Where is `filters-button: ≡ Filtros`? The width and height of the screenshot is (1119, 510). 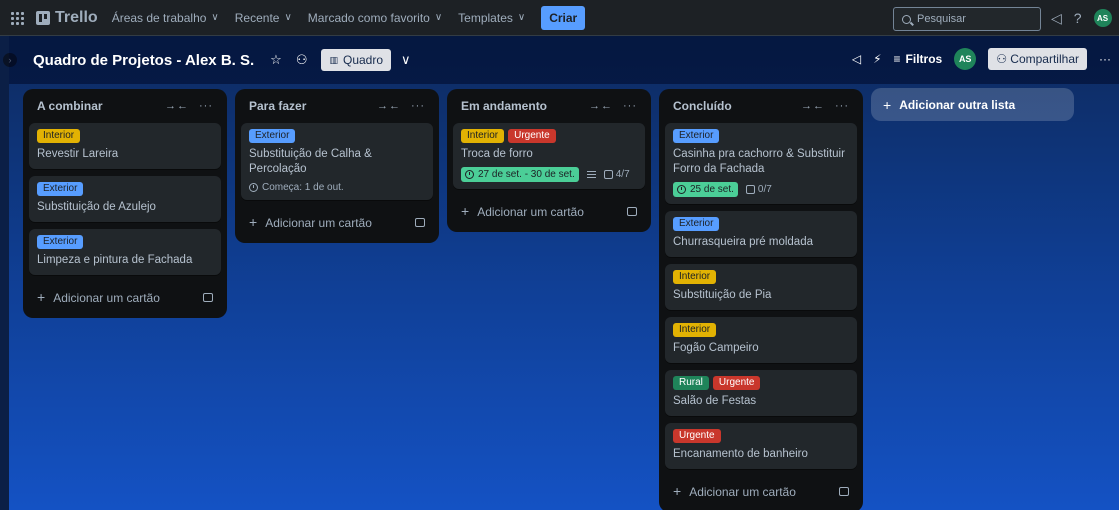
filters-button: ≡ Filtros is located at coordinates (918, 59).